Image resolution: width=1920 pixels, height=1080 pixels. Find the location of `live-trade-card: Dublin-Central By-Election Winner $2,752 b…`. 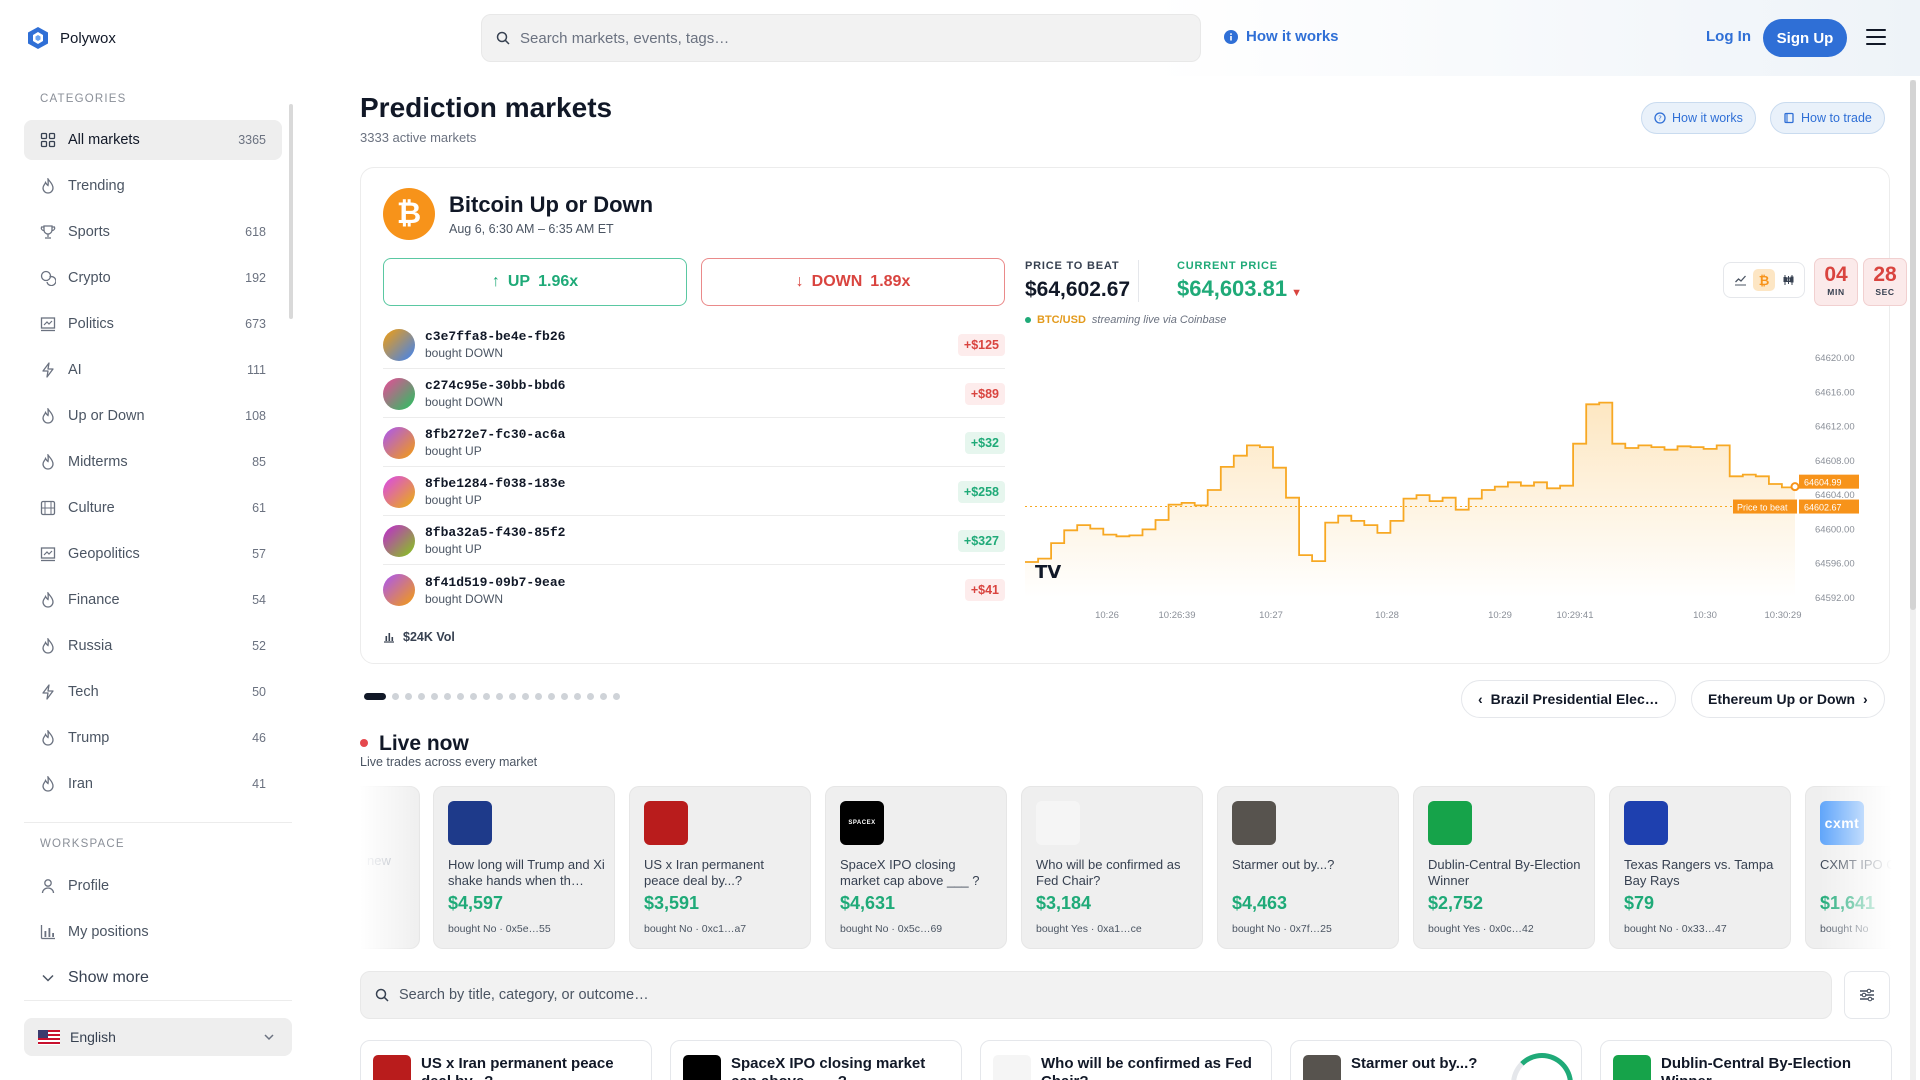

live-trade-card: Dublin-Central By-Election Winner $2,752 b… is located at coordinates (1504, 867).